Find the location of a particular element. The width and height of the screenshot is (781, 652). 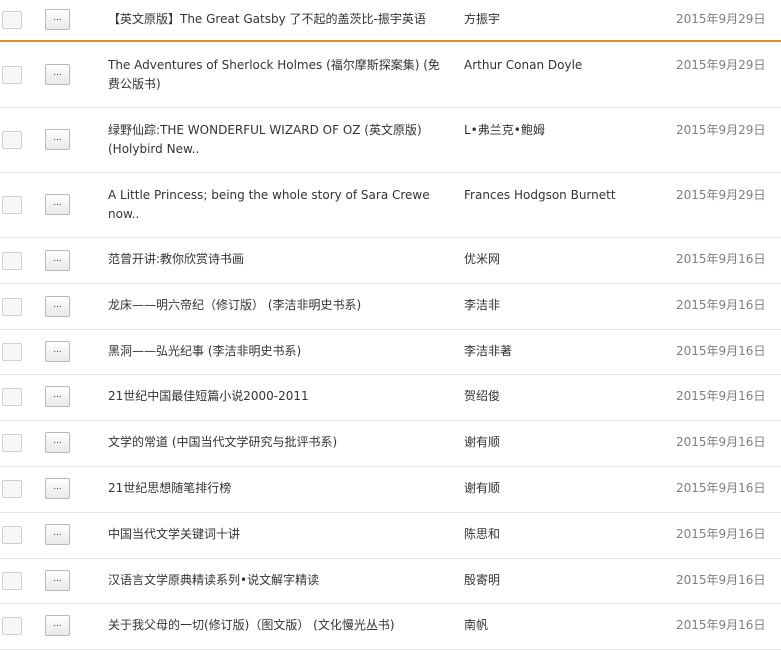

book-title: 黑洞——弘光纪事 (李洁非明史书系) is located at coordinates (278, 351).